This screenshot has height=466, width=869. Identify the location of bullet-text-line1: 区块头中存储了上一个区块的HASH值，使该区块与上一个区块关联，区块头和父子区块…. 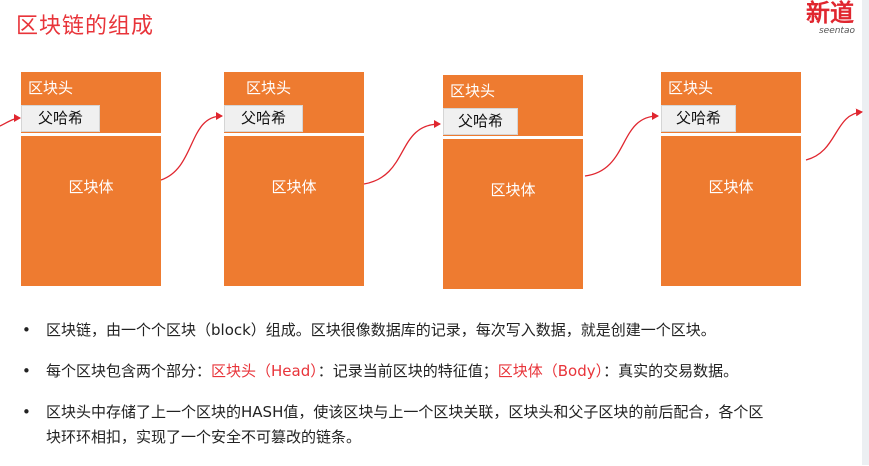
(405, 412).